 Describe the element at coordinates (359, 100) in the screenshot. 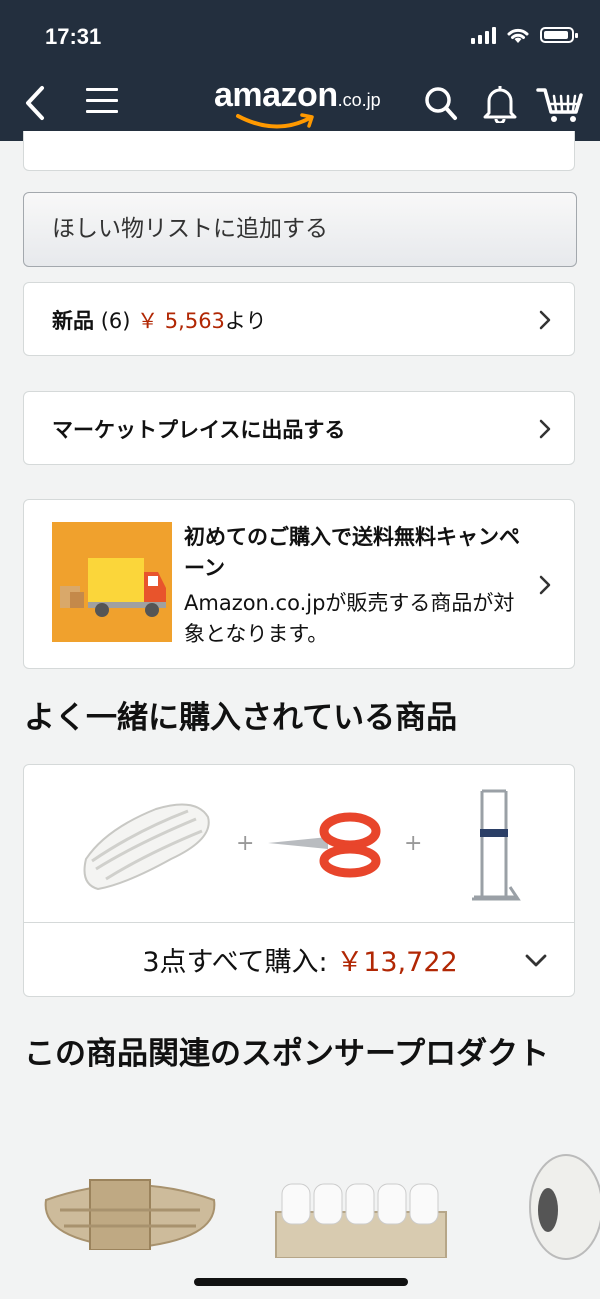

I see `logo-tld: .co.jp` at that location.